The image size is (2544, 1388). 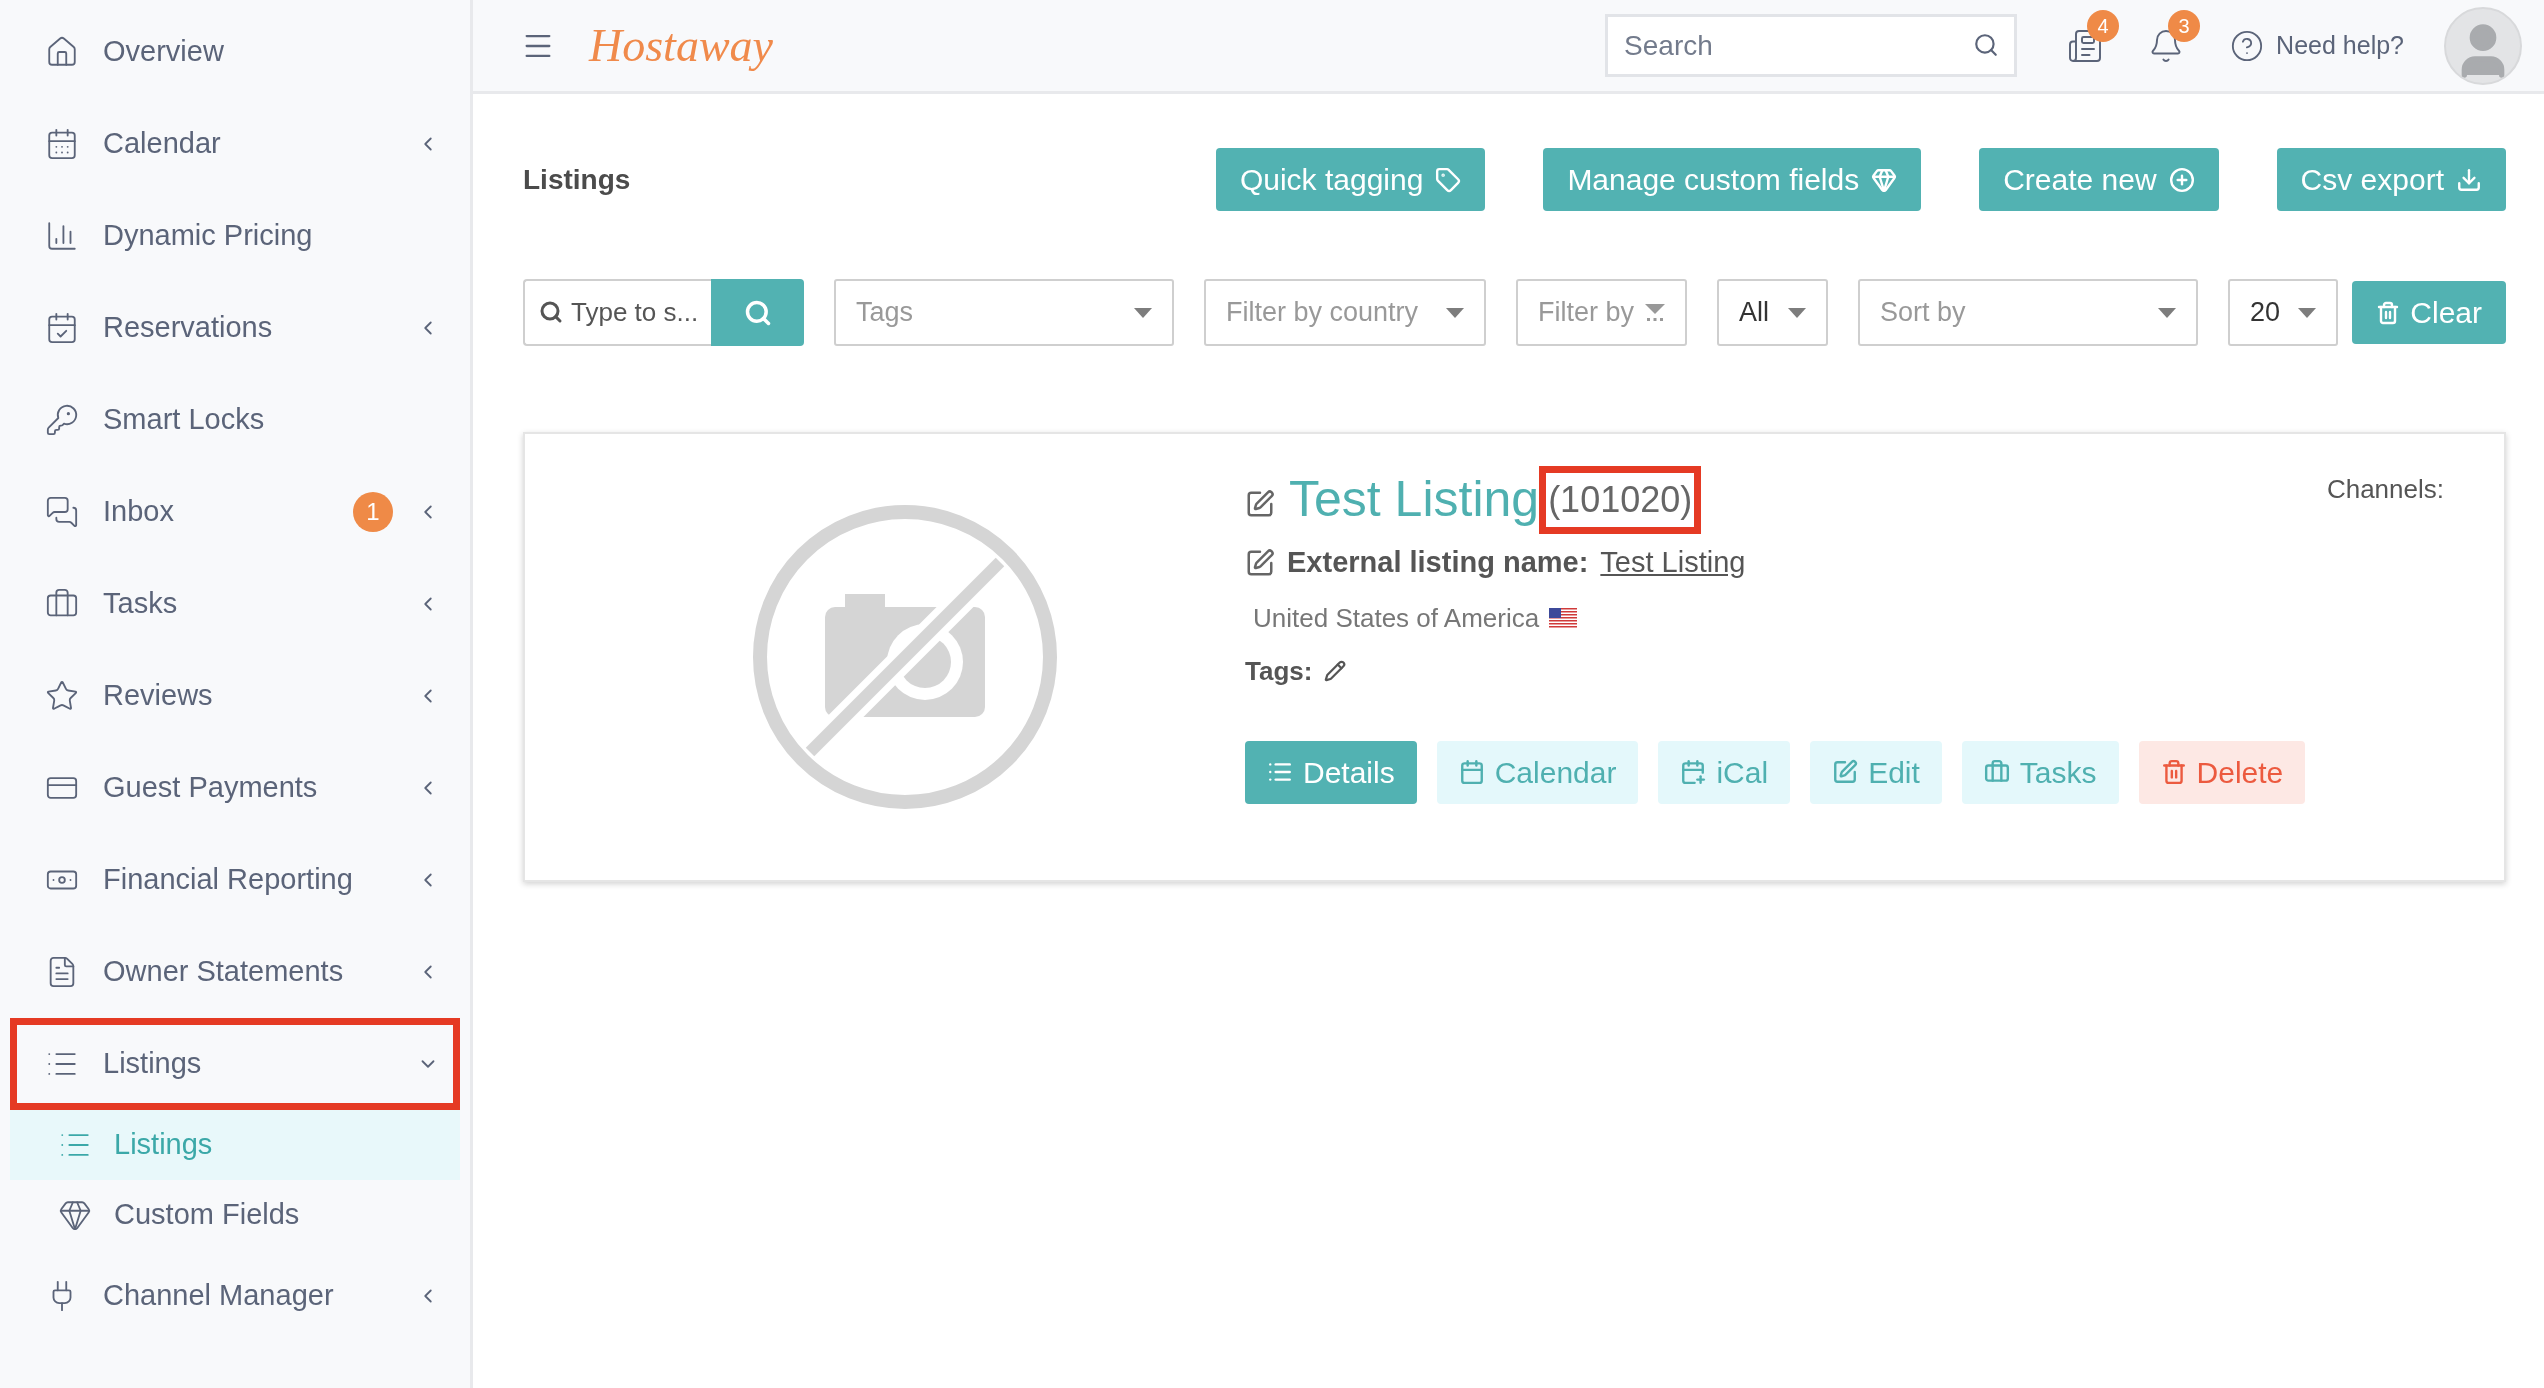 What do you see at coordinates (1335, 671) in the screenshot?
I see `pencil-icon` at bounding box center [1335, 671].